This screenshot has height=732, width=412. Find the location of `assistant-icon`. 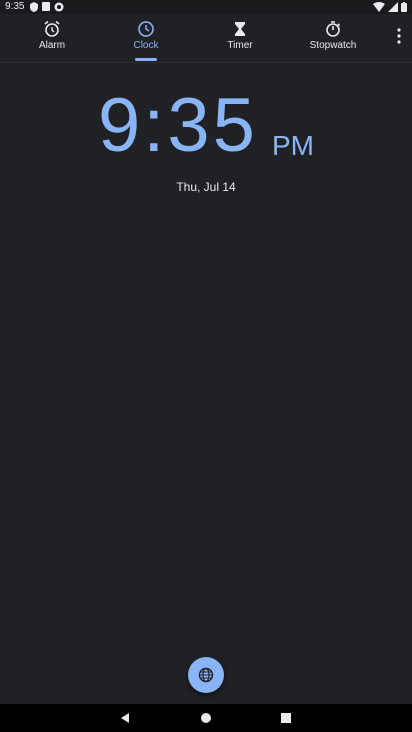

assistant-icon is located at coordinates (59, 7).